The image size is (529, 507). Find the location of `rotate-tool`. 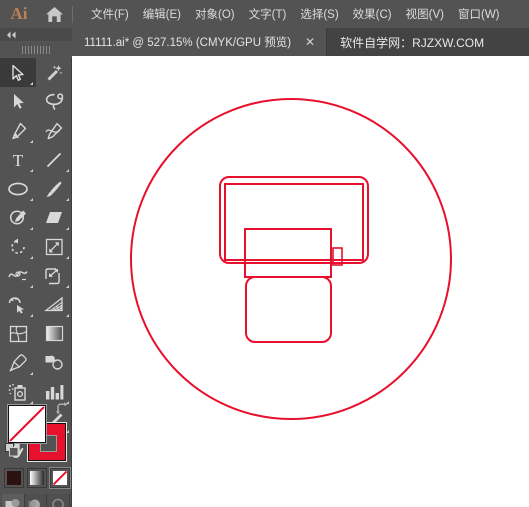

rotate-tool is located at coordinates (18, 246).